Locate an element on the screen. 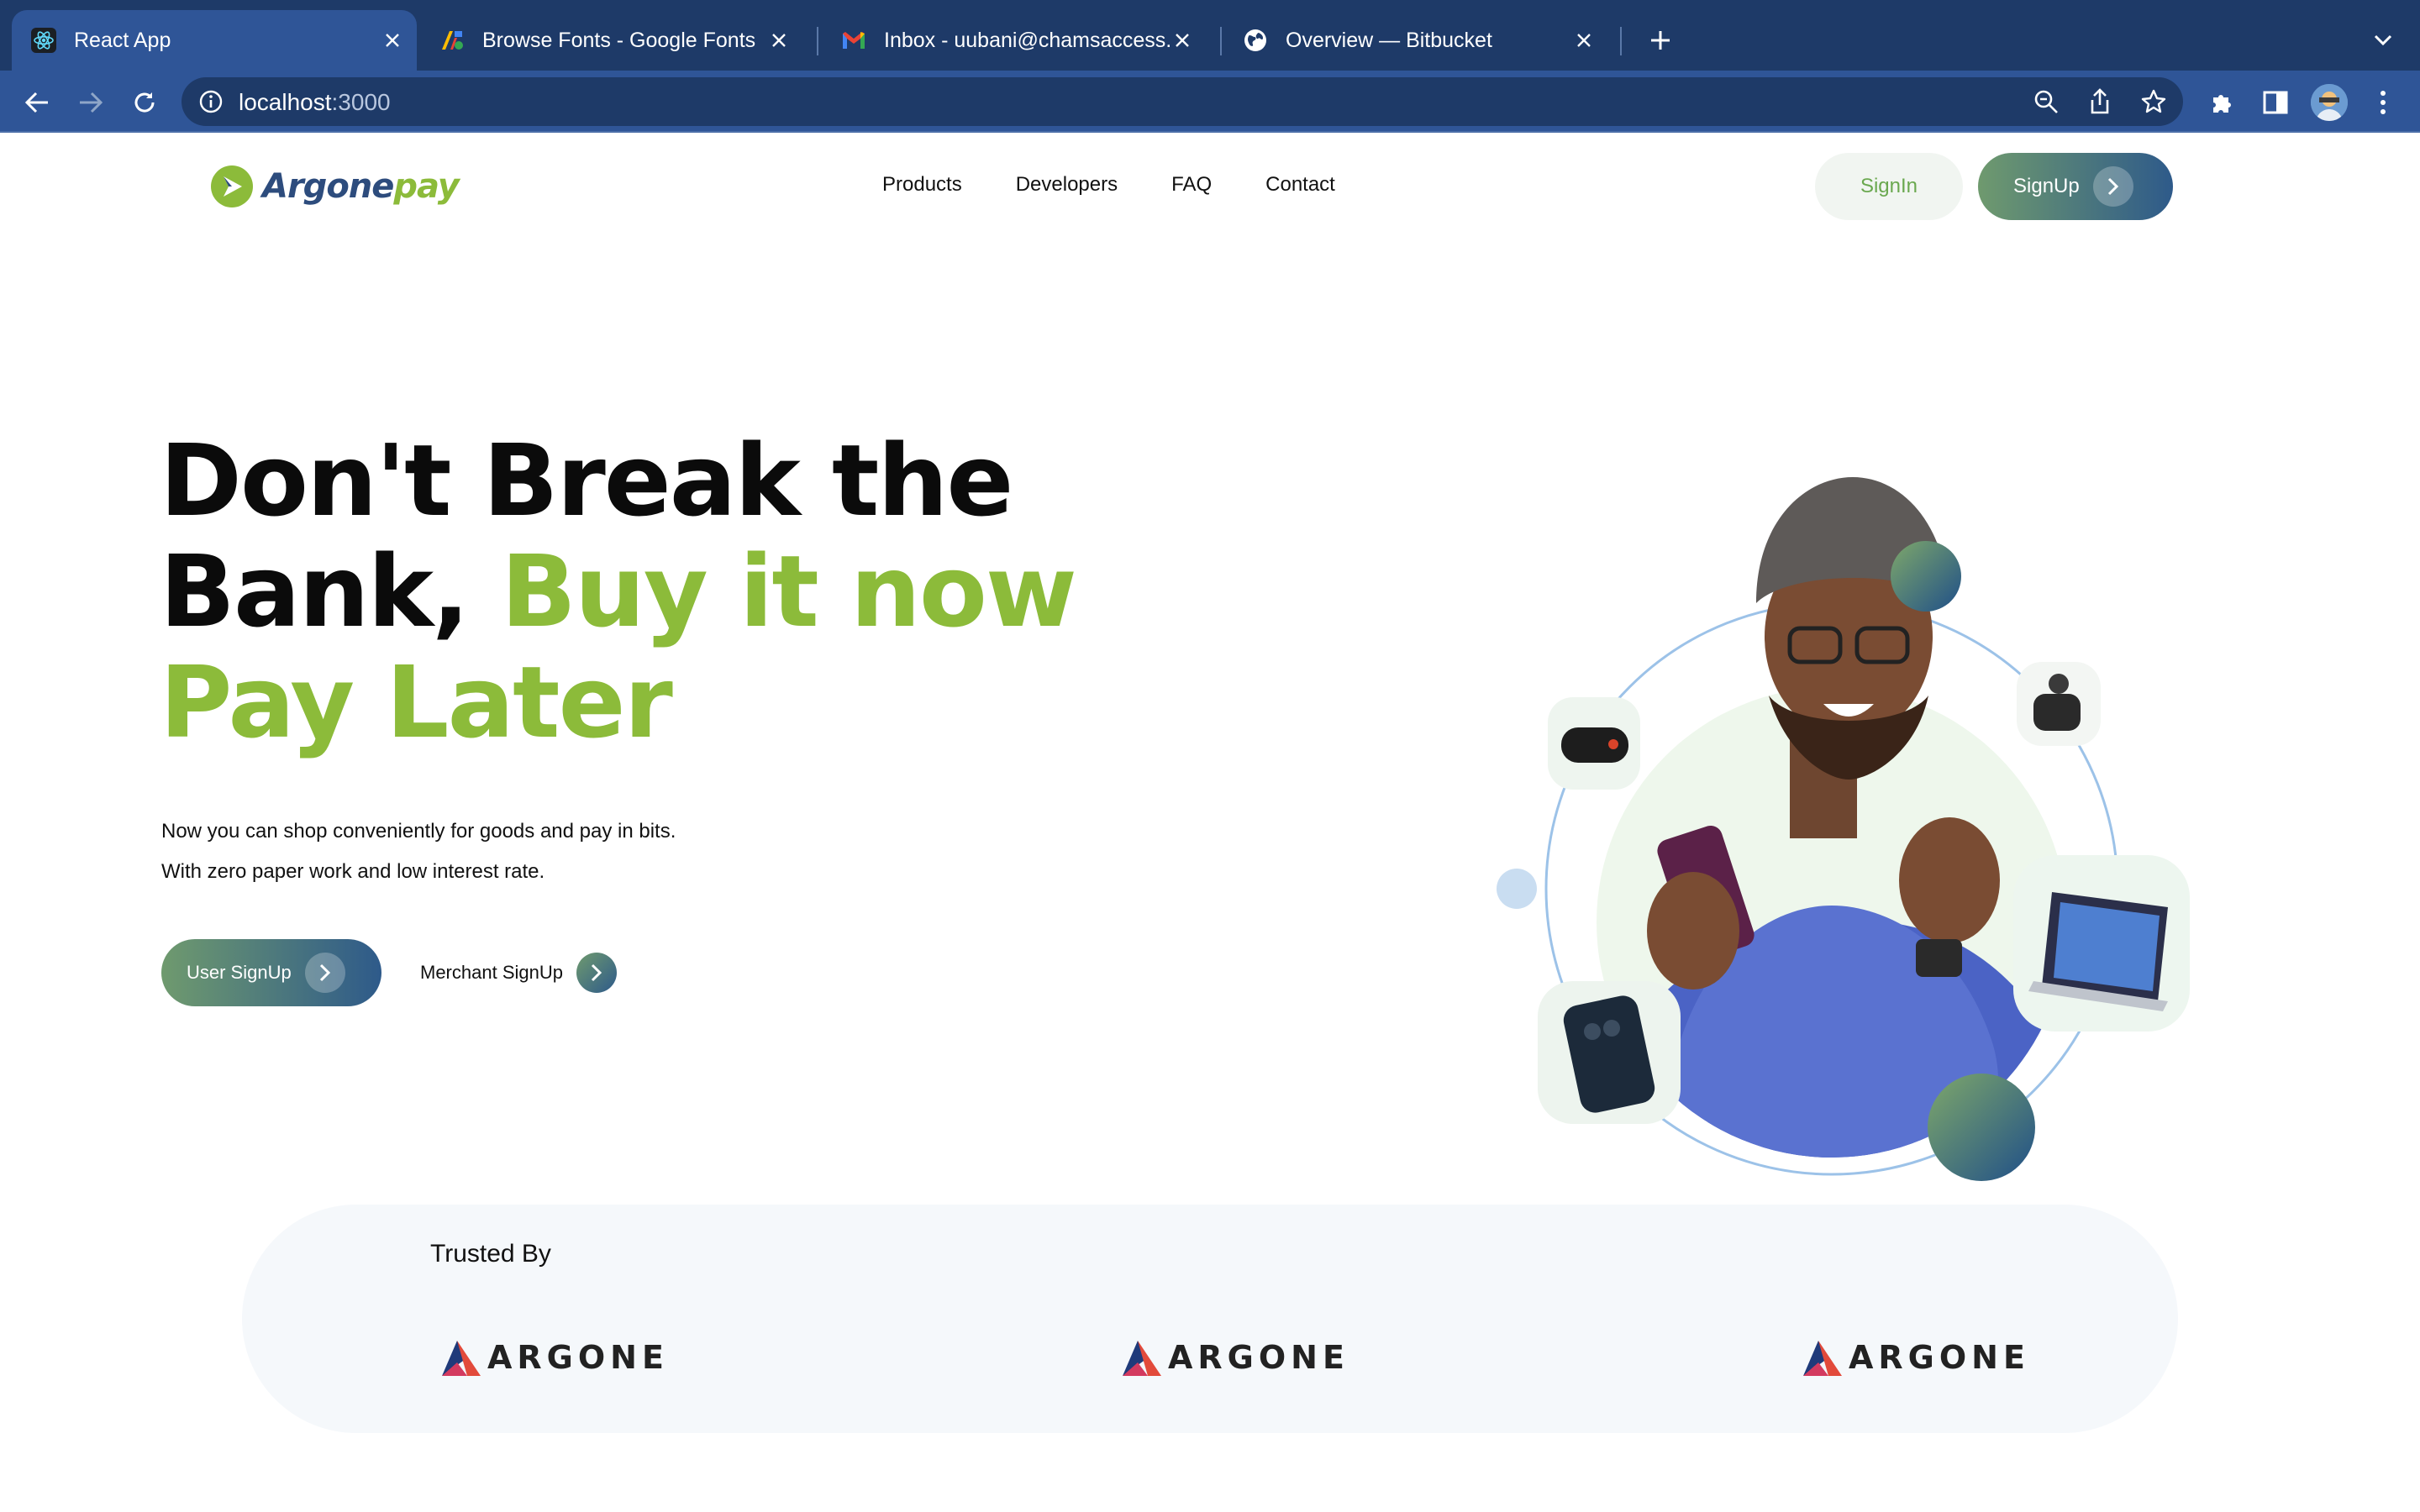 The width and height of the screenshot is (2420, 1512). user-signup-button: User SignUp is located at coordinates (271, 972).